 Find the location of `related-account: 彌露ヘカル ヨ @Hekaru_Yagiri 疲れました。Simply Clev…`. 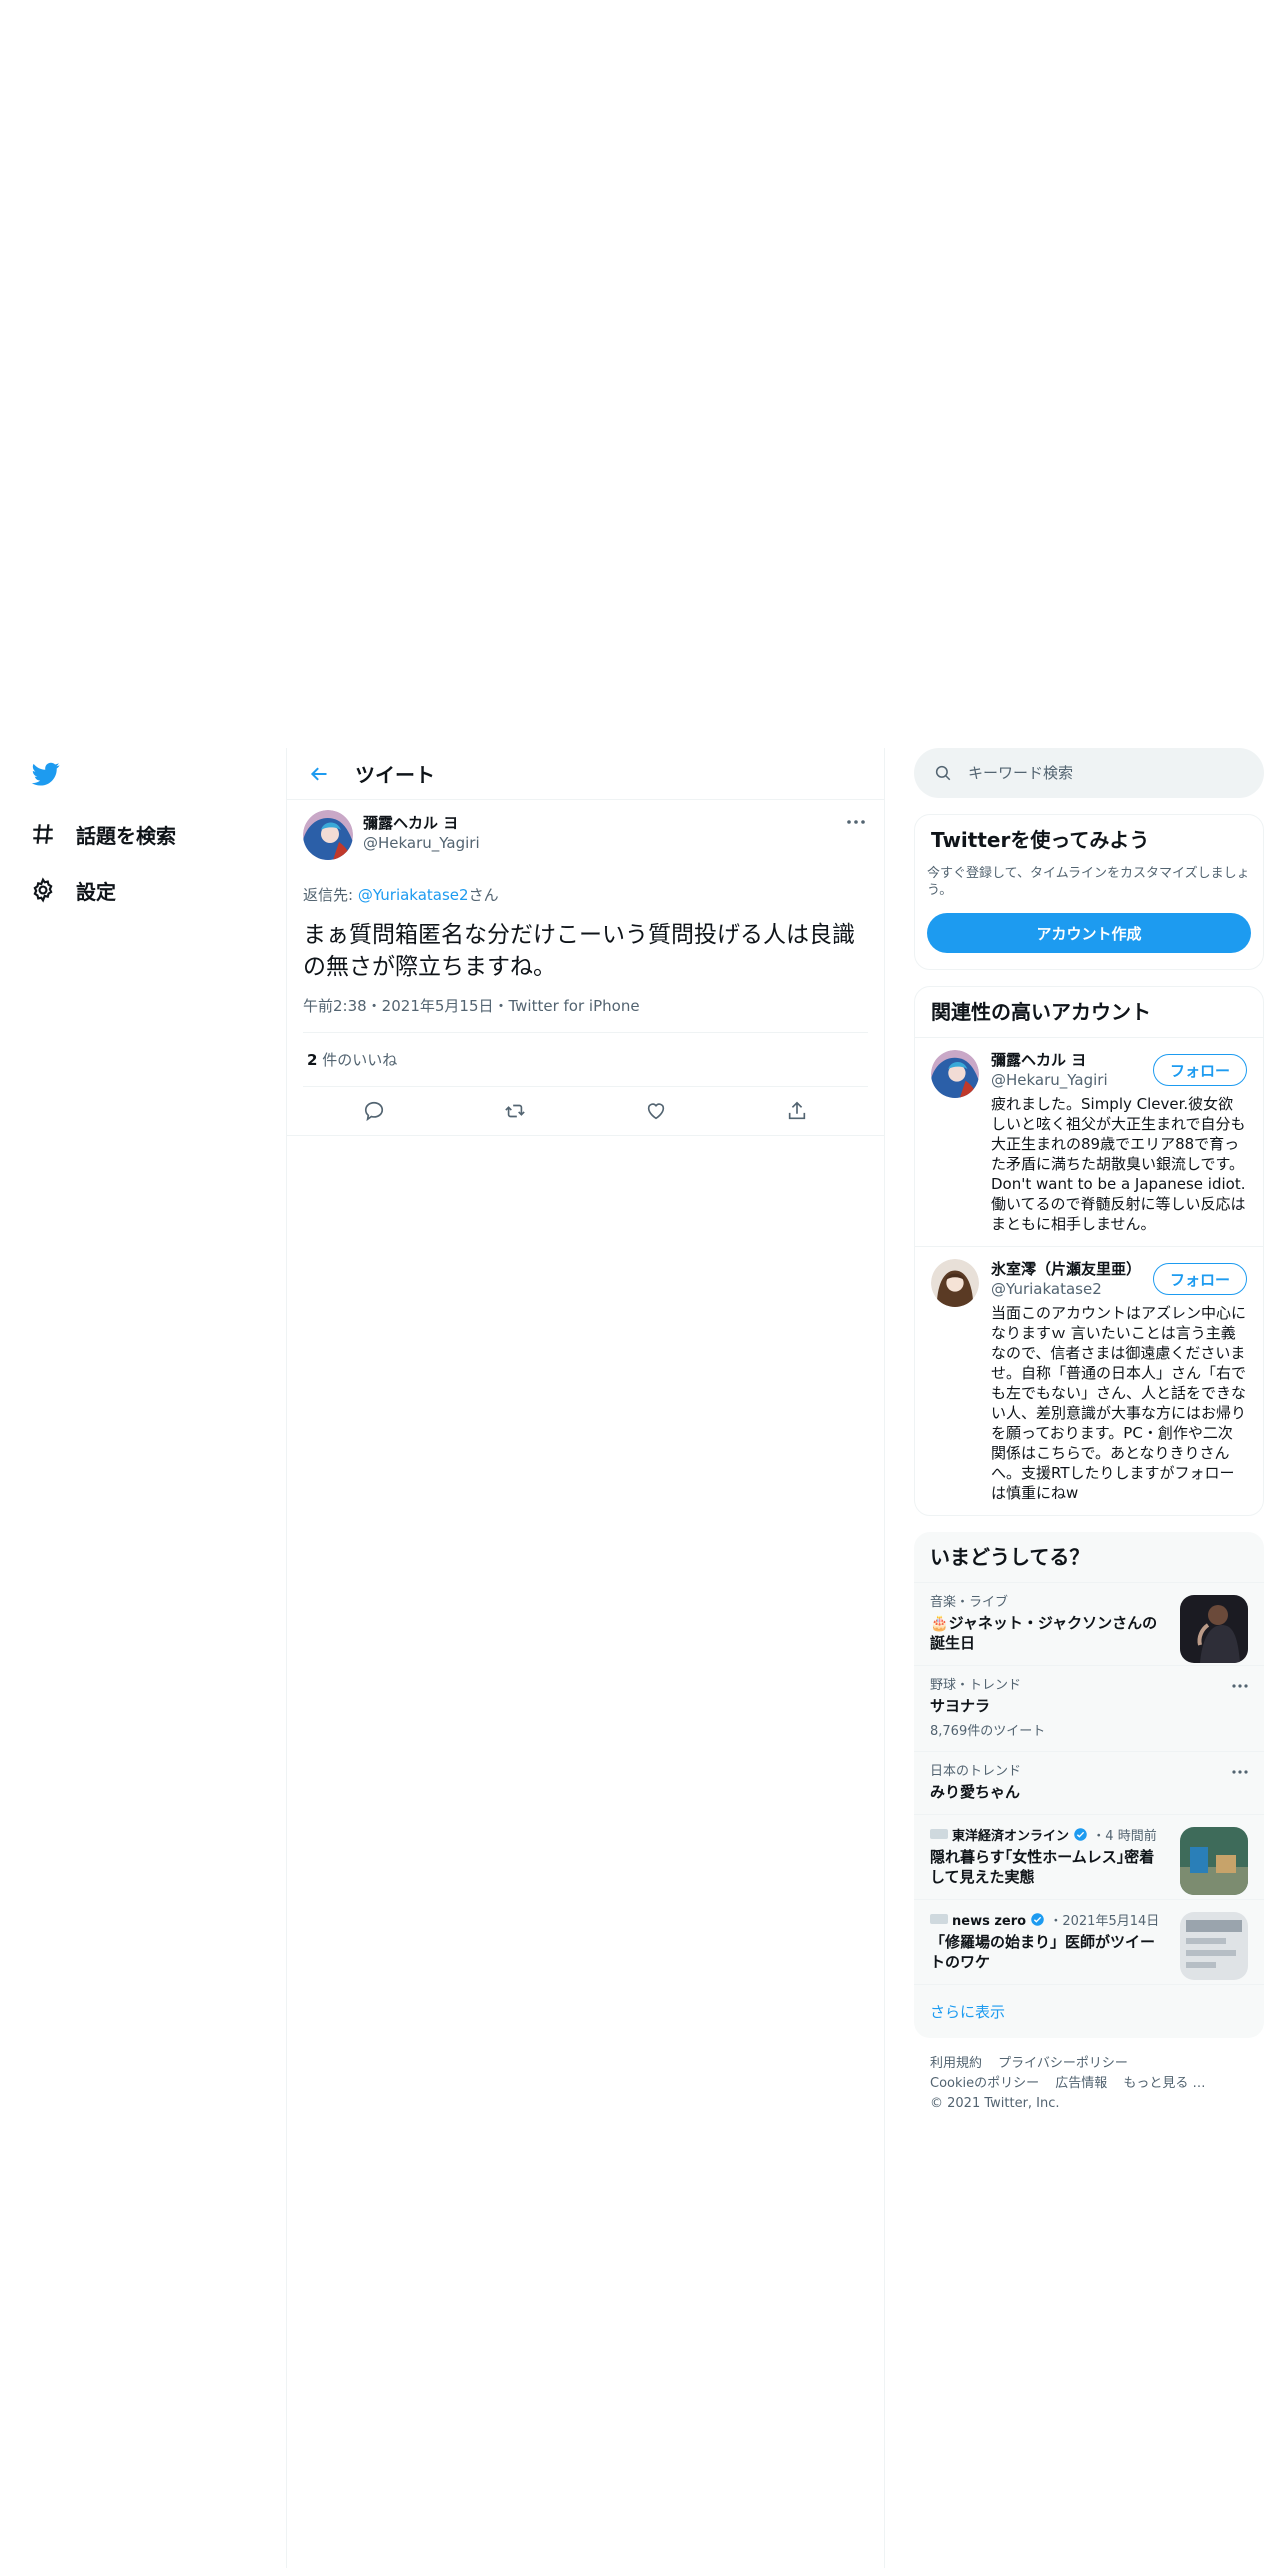

related-account: 彌露ヘカル ヨ @Hekaru_Yagiri 疲れました。Simply Clev… is located at coordinates (1089, 1141).